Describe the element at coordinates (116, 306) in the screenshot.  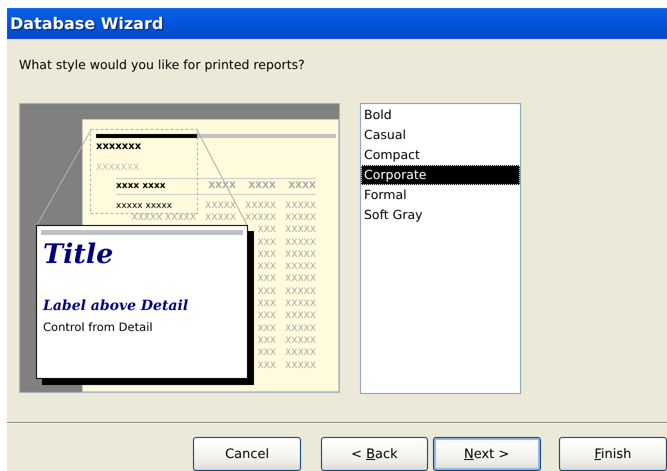
I see `label-sample: Label above Detail` at that location.